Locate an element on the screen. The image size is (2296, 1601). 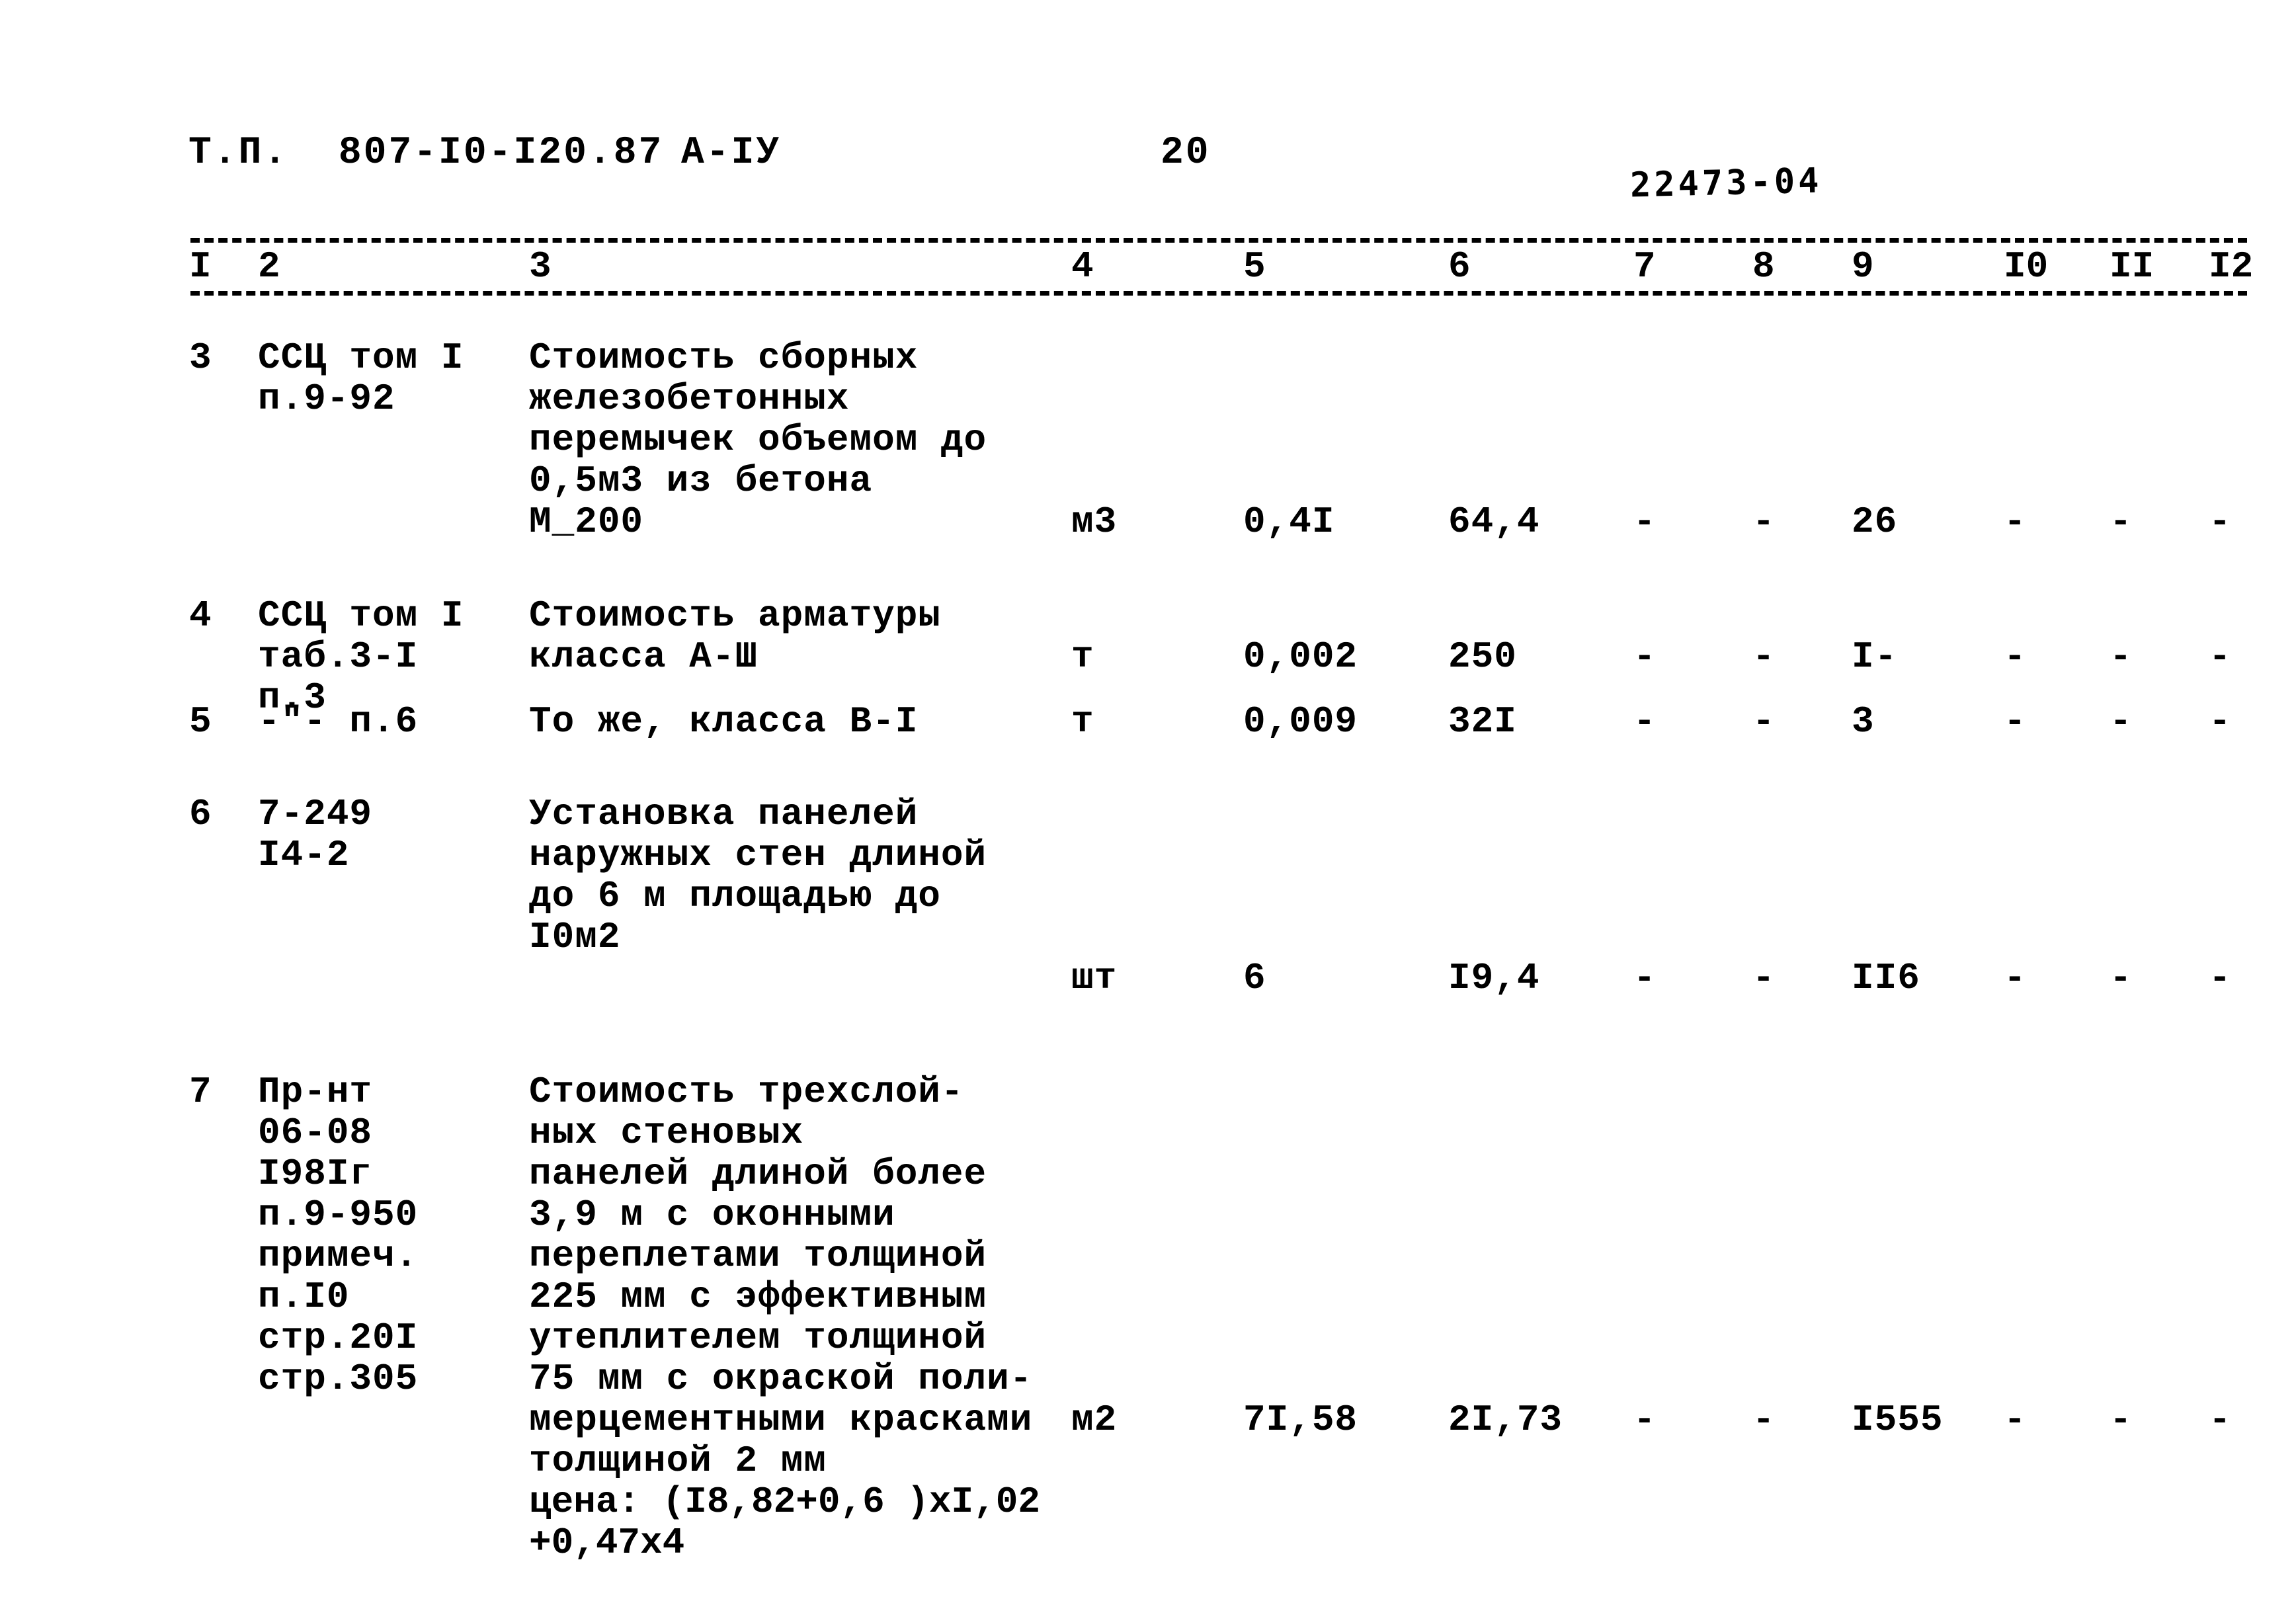
row-unit: шт is located at coordinates (1094, 978).